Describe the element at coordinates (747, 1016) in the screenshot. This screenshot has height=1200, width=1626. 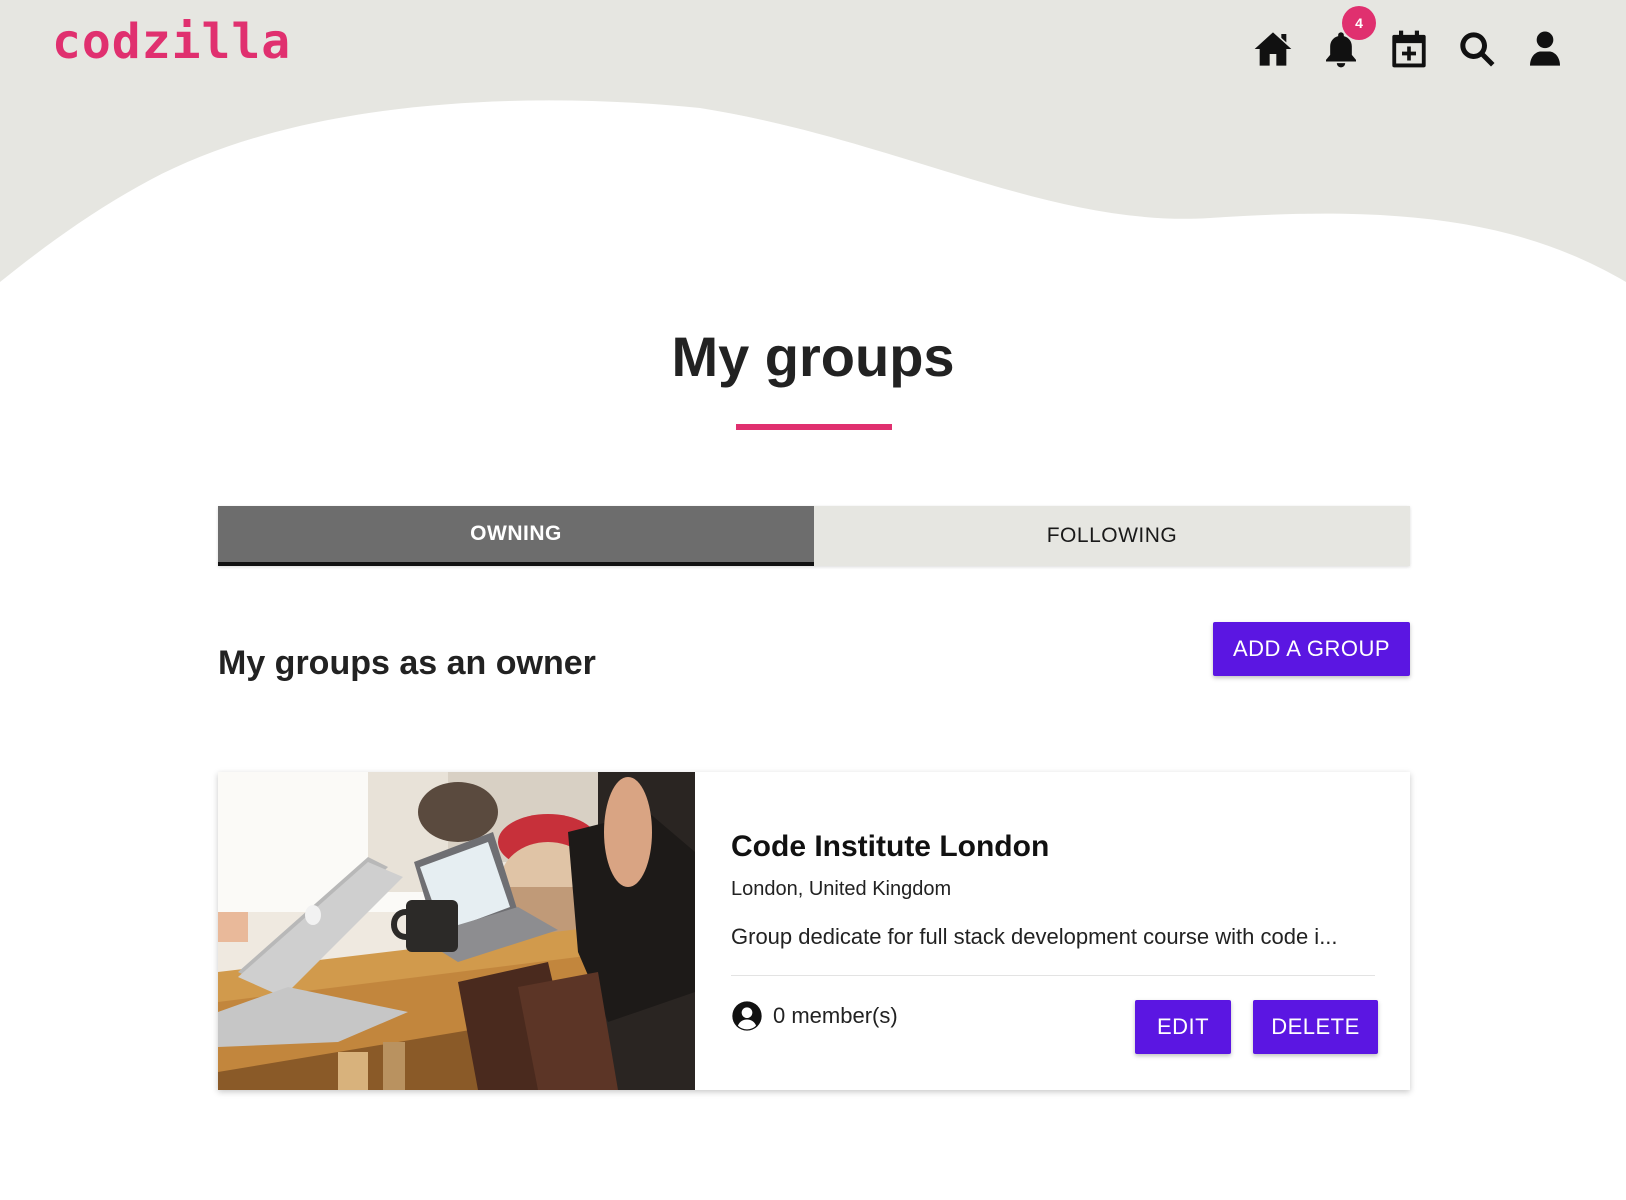
I see `user-circle-icon` at that location.